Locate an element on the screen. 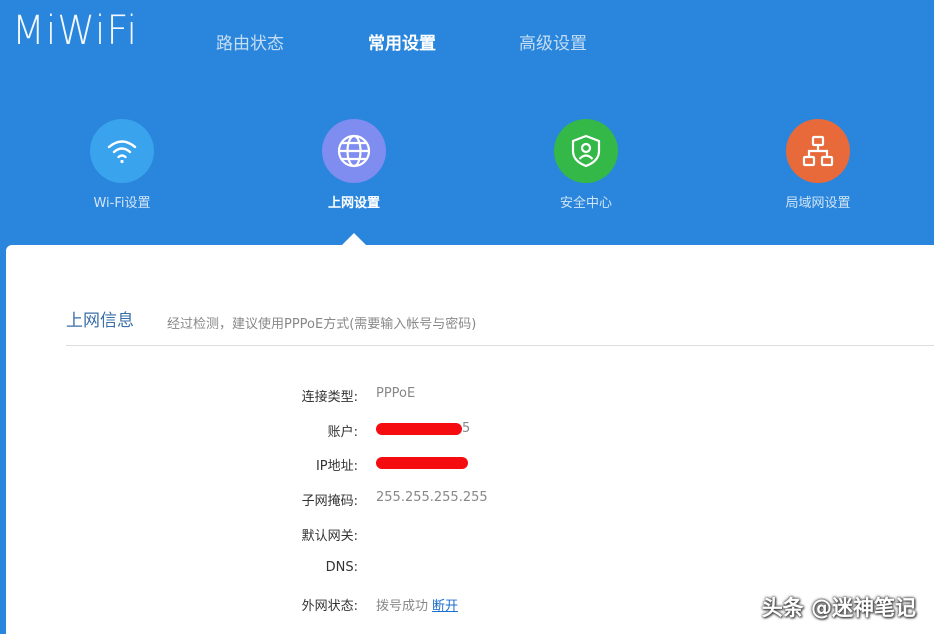 The image size is (934, 634). globe-icon is located at coordinates (354, 151).